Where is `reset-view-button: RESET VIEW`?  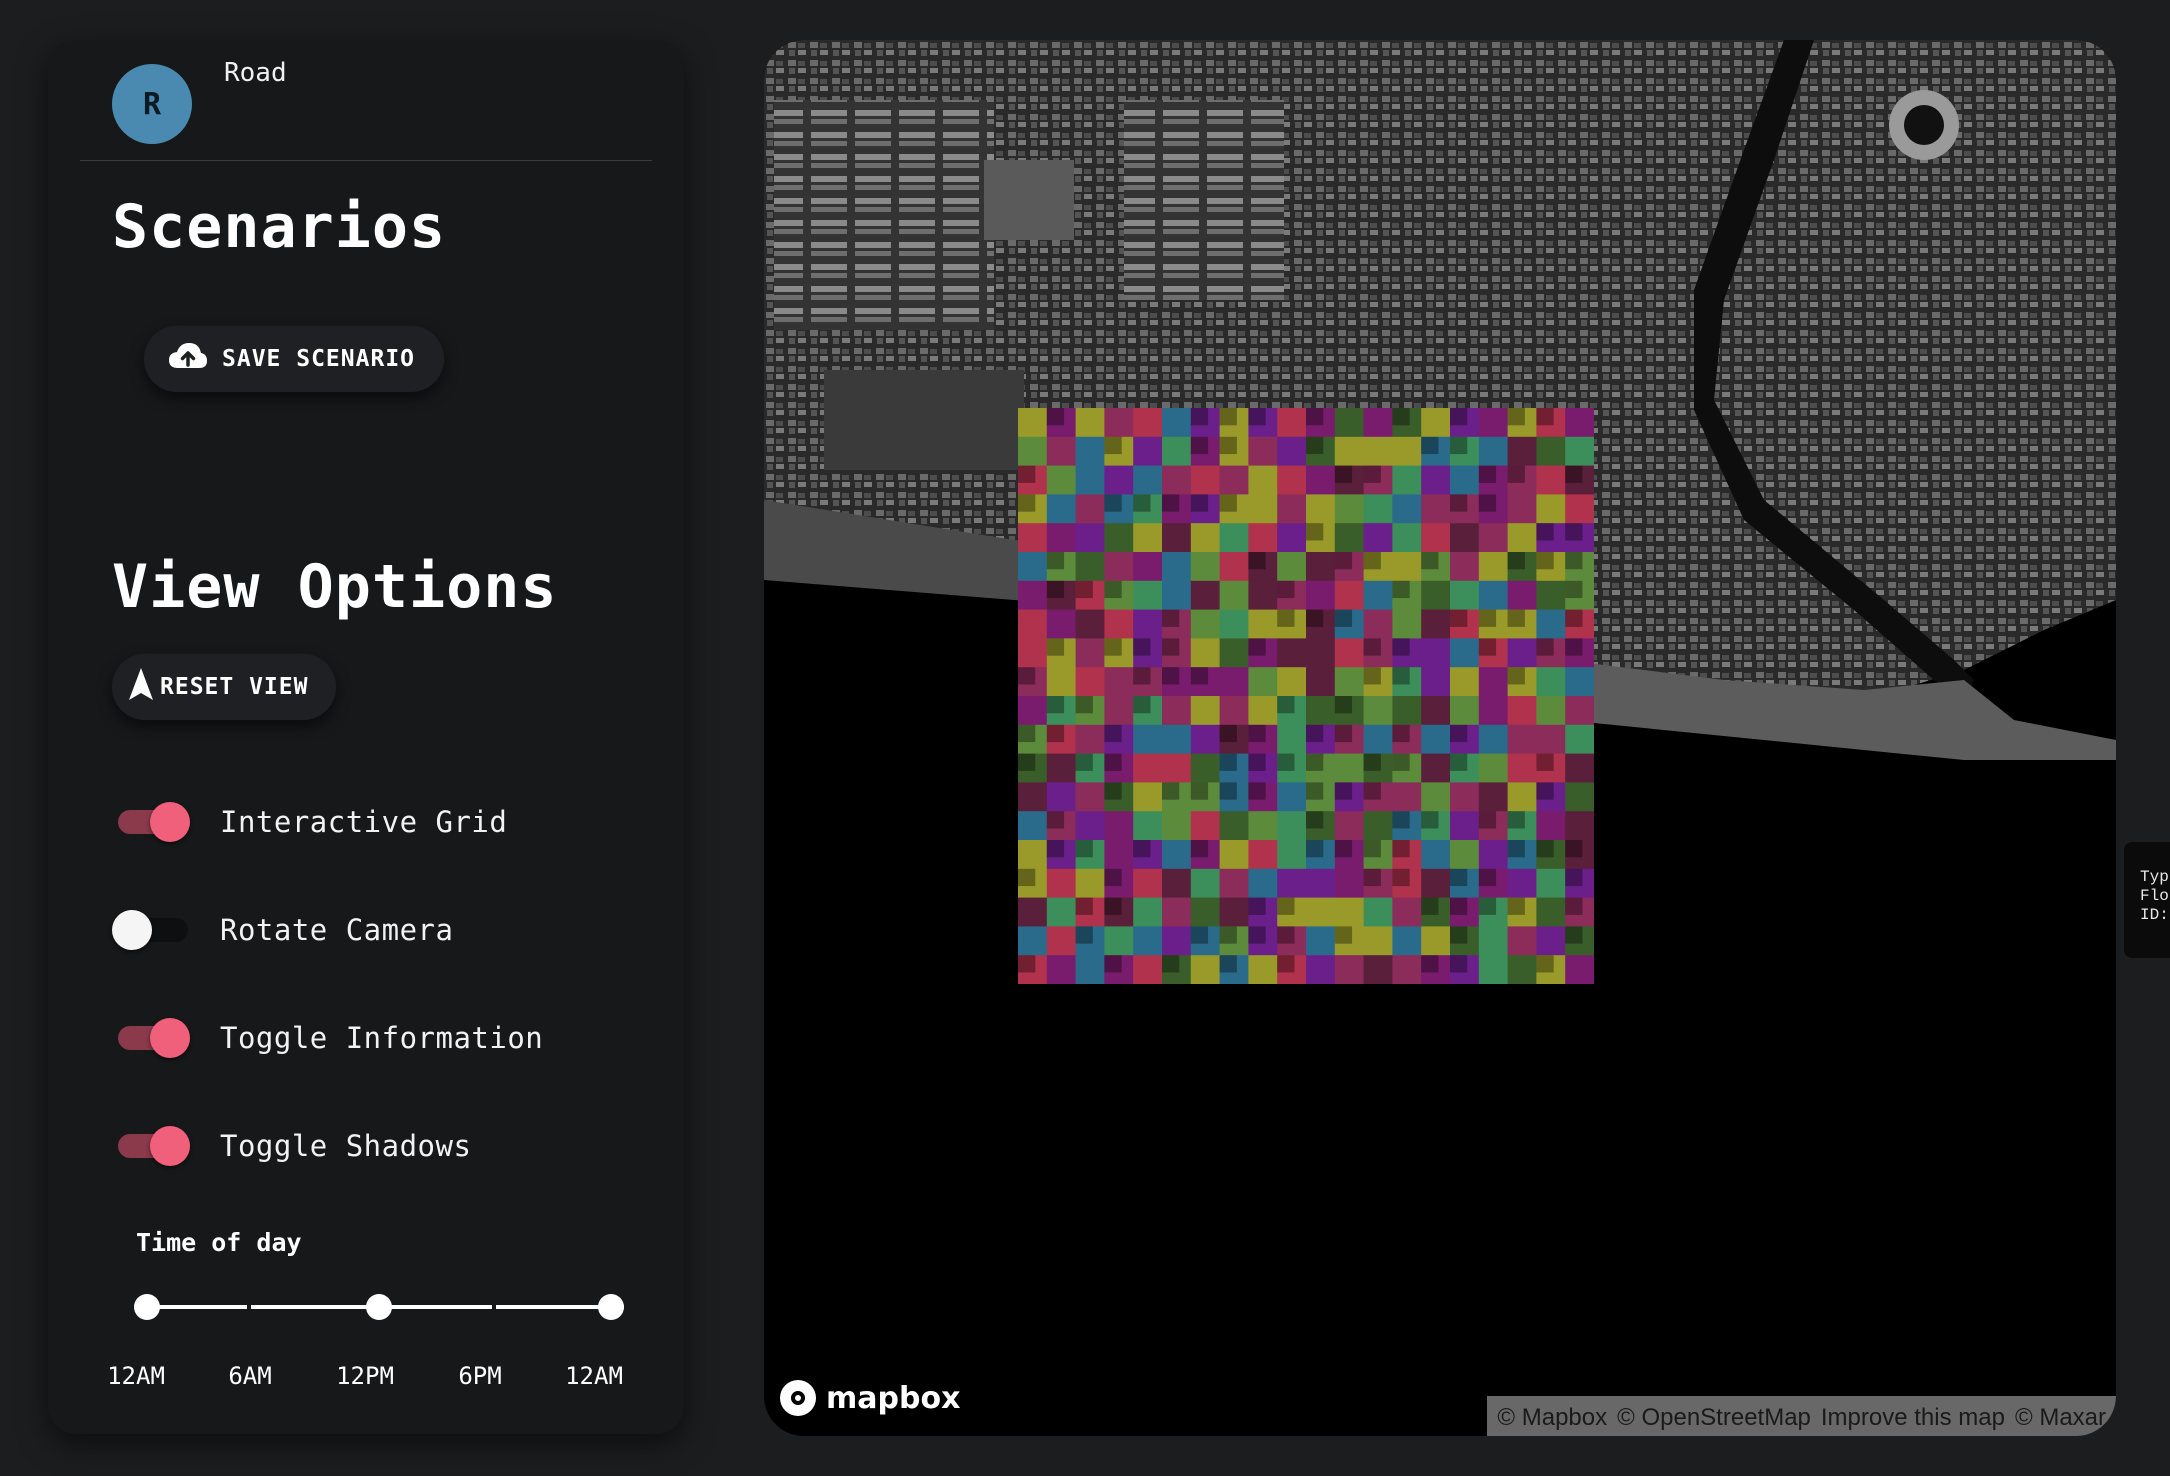 reset-view-button: RESET VIEW is located at coordinates (224, 687).